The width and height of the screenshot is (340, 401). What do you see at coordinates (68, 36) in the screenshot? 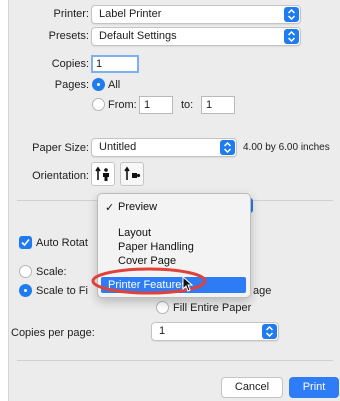
I see `presets-label: Presets:` at bounding box center [68, 36].